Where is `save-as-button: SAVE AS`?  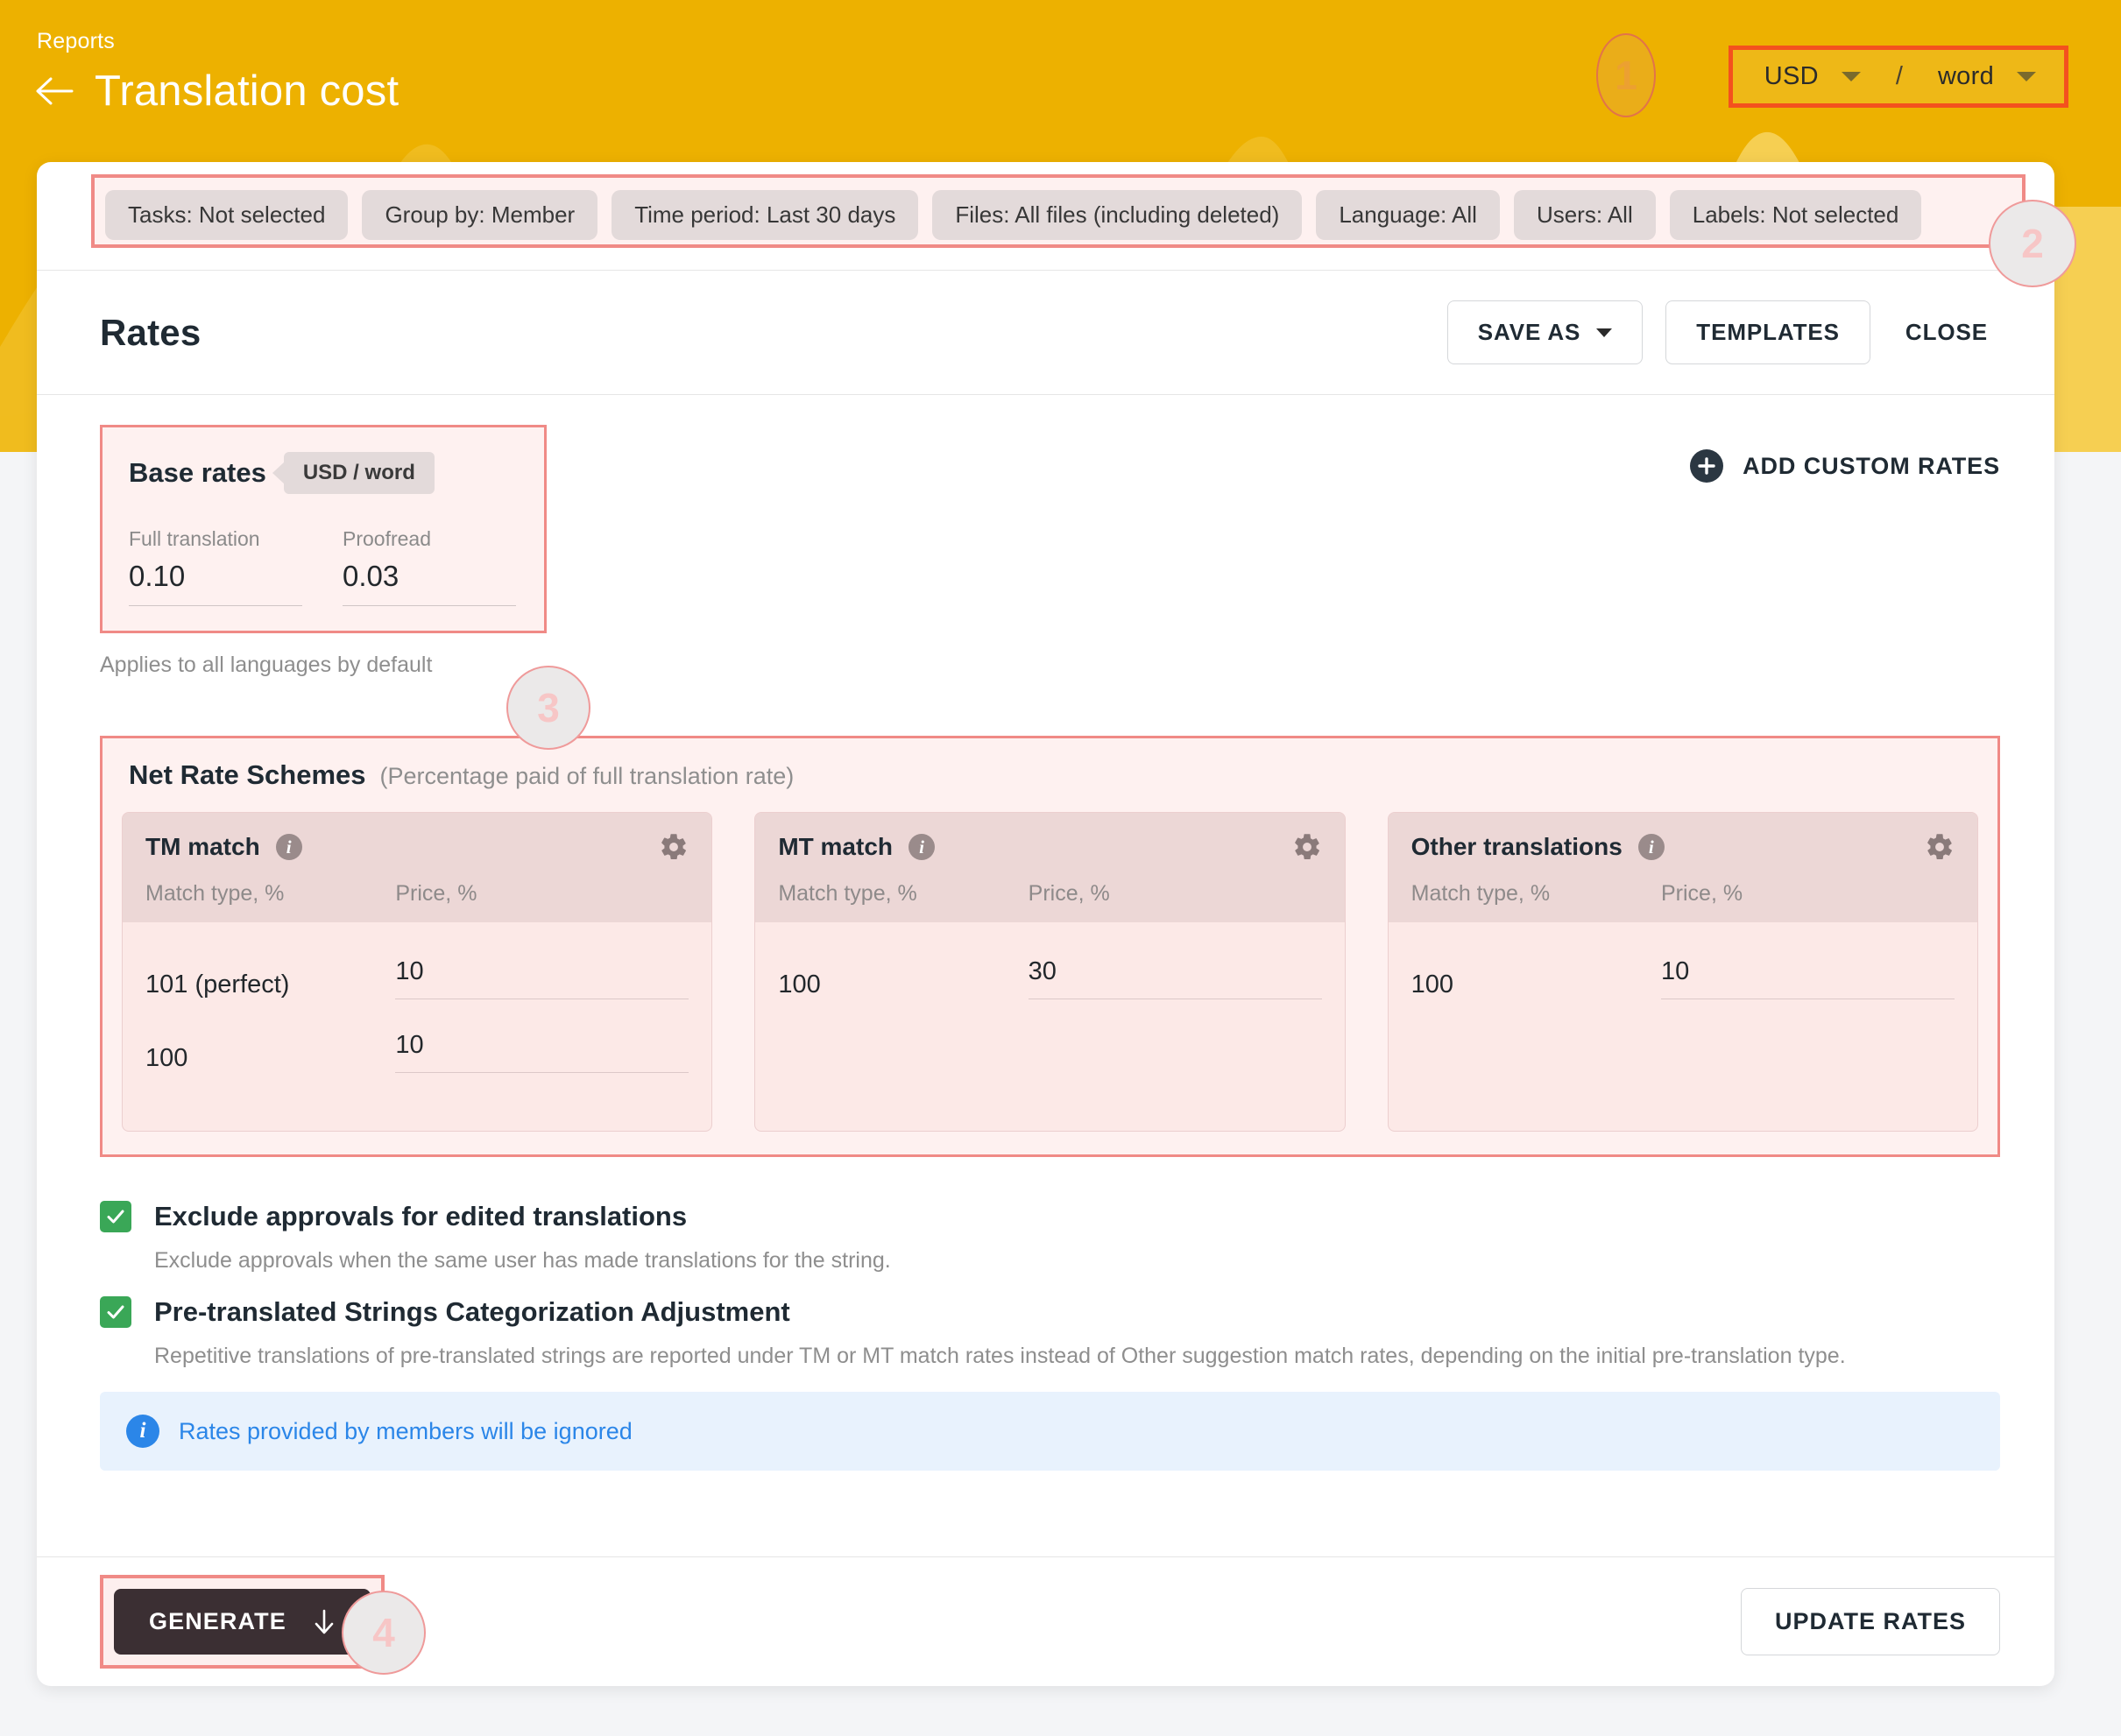 save-as-button: SAVE AS is located at coordinates (1545, 332).